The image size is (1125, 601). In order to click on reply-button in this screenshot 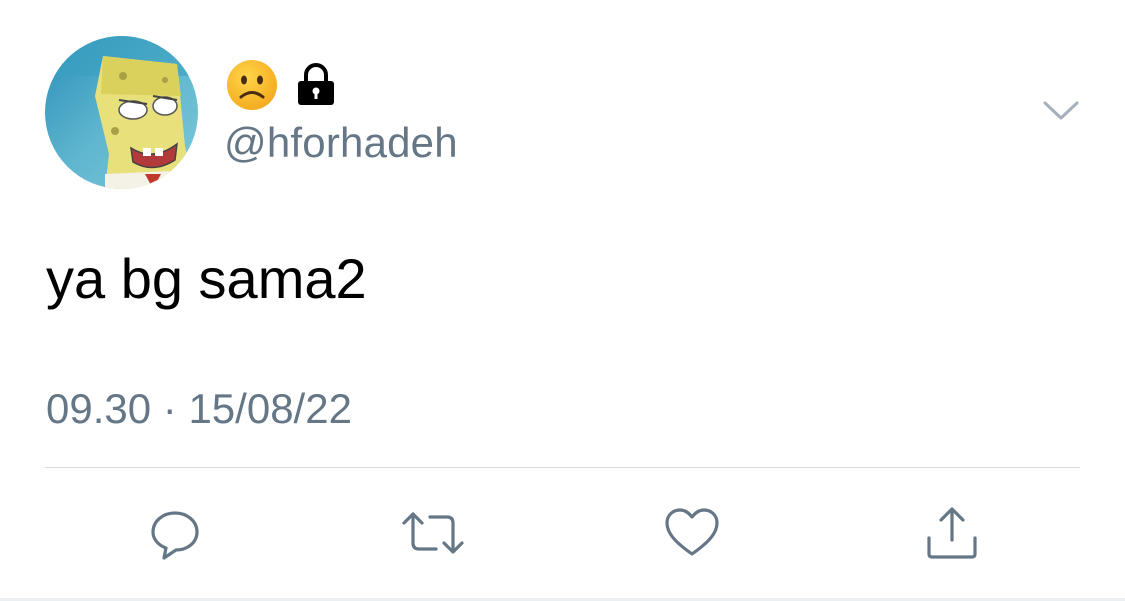, I will do `click(175, 535)`.